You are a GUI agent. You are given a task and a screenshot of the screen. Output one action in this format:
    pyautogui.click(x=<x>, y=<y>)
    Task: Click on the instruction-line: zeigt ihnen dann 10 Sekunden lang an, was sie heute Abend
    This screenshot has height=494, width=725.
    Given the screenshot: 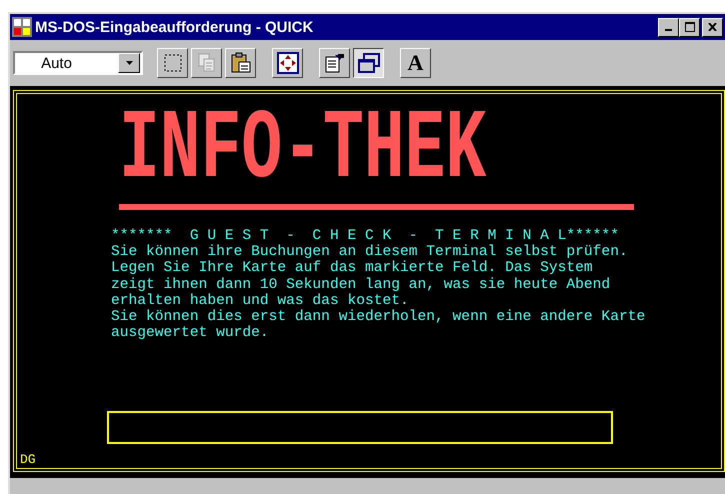 What is the action you would take?
    pyautogui.click(x=361, y=284)
    